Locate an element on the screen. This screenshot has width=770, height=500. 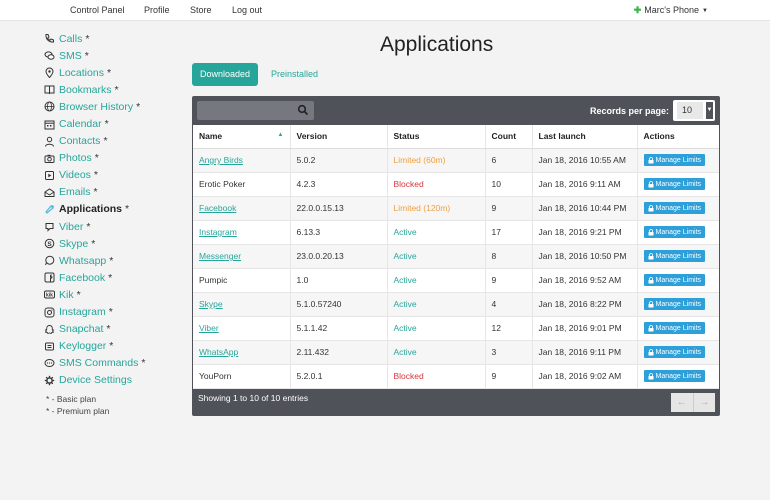
book-icon is located at coordinates (49, 90).